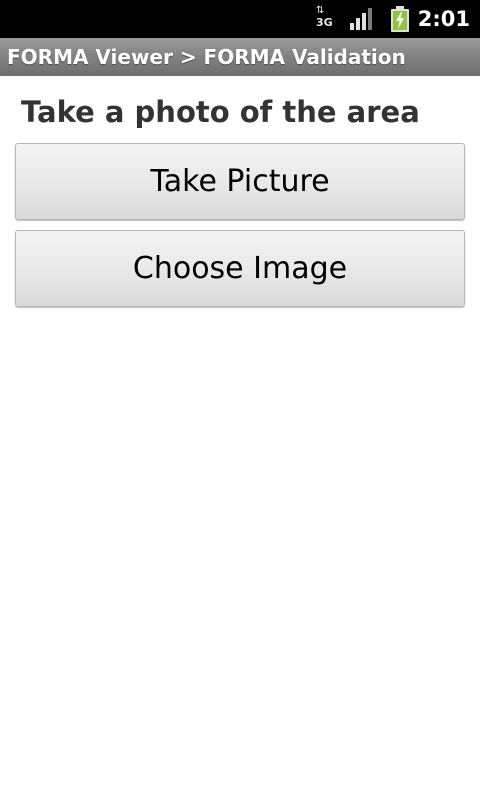 Image resolution: width=480 pixels, height=800 pixels. What do you see at coordinates (206, 57) in the screenshot?
I see `window-title: FORMA Viewer > FORMA Validation` at bounding box center [206, 57].